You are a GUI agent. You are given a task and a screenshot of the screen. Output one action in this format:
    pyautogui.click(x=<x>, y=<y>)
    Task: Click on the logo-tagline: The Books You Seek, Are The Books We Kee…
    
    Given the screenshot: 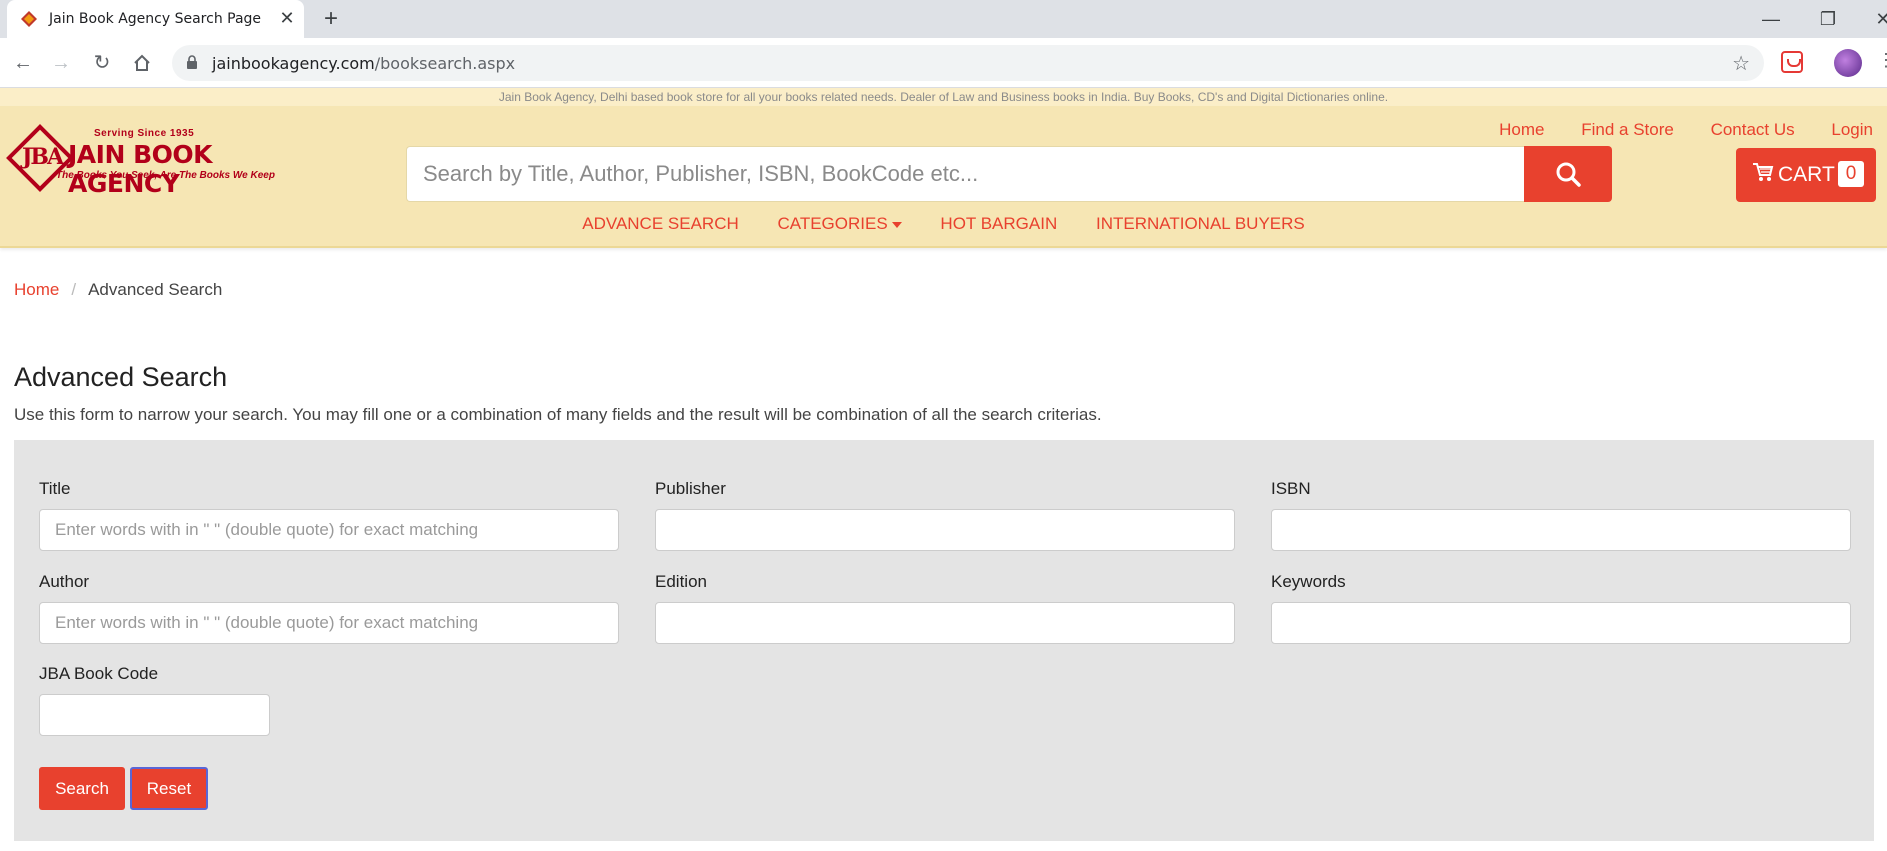 What is the action you would take?
    pyautogui.click(x=165, y=175)
    